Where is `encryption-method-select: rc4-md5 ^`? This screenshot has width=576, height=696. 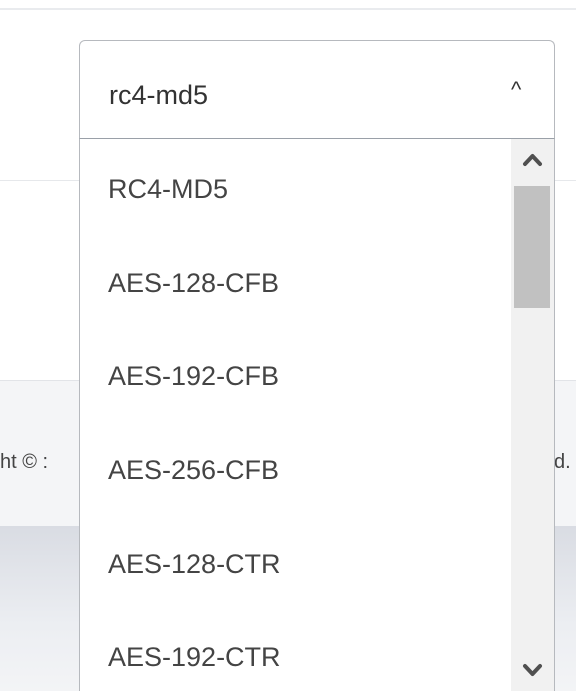 encryption-method-select: rc4-md5 ^ is located at coordinates (317, 89).